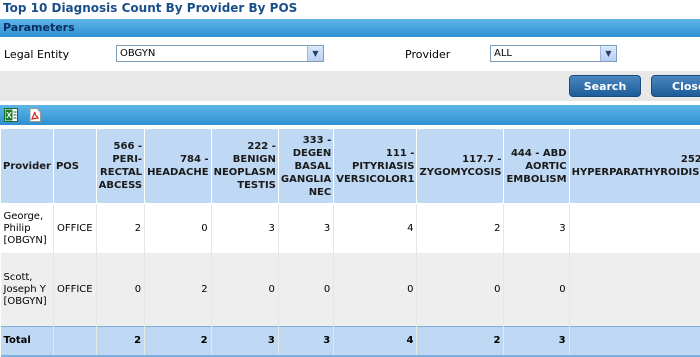  Describe the element at coordinates (137, 53) in the screenshot. I see `legal-entity-value: OBGYN` at that location.